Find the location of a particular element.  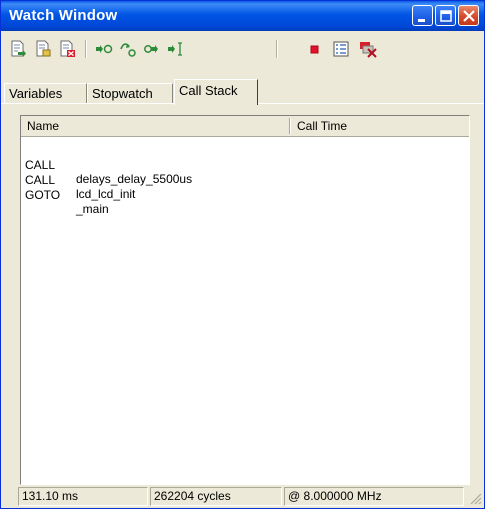

step-out-icon is located at coordinates (152, 49).